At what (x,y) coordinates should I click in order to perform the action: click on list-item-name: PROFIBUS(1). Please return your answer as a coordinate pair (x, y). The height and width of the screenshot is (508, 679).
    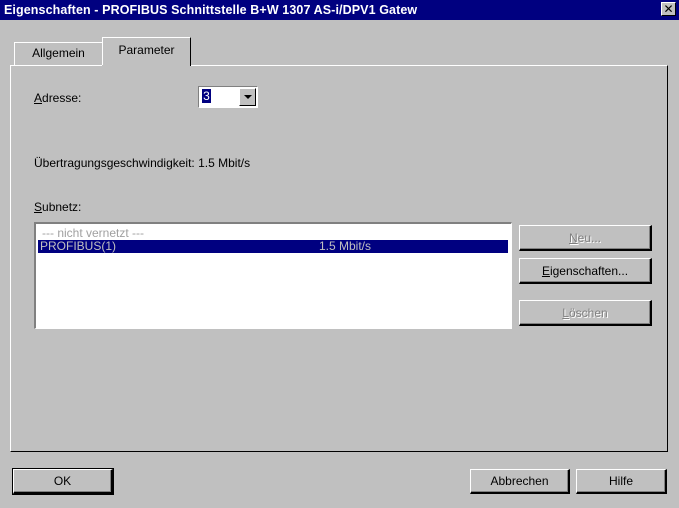
    Looking at the image, I should click on (78, 246).